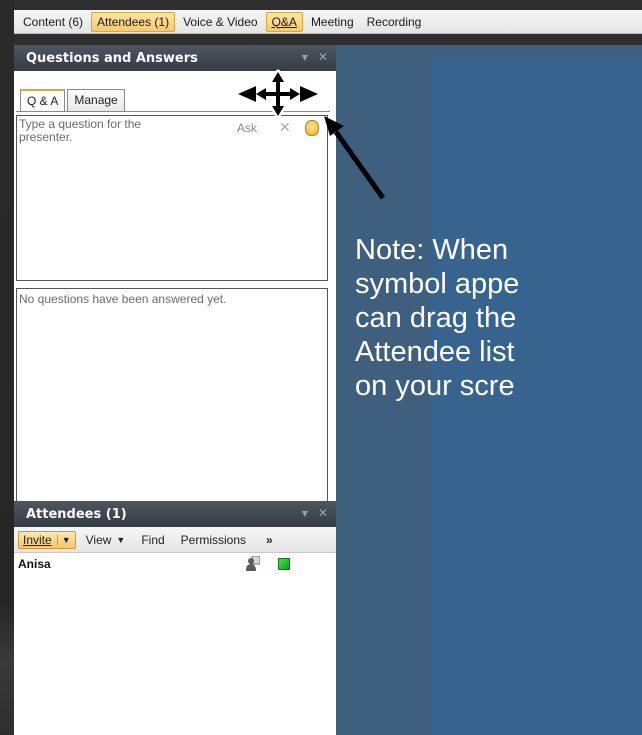  What do you see at coordinates (247, 128) in the screenshot?
I see `ask-button: Ask` at bounding box center [247, 128].